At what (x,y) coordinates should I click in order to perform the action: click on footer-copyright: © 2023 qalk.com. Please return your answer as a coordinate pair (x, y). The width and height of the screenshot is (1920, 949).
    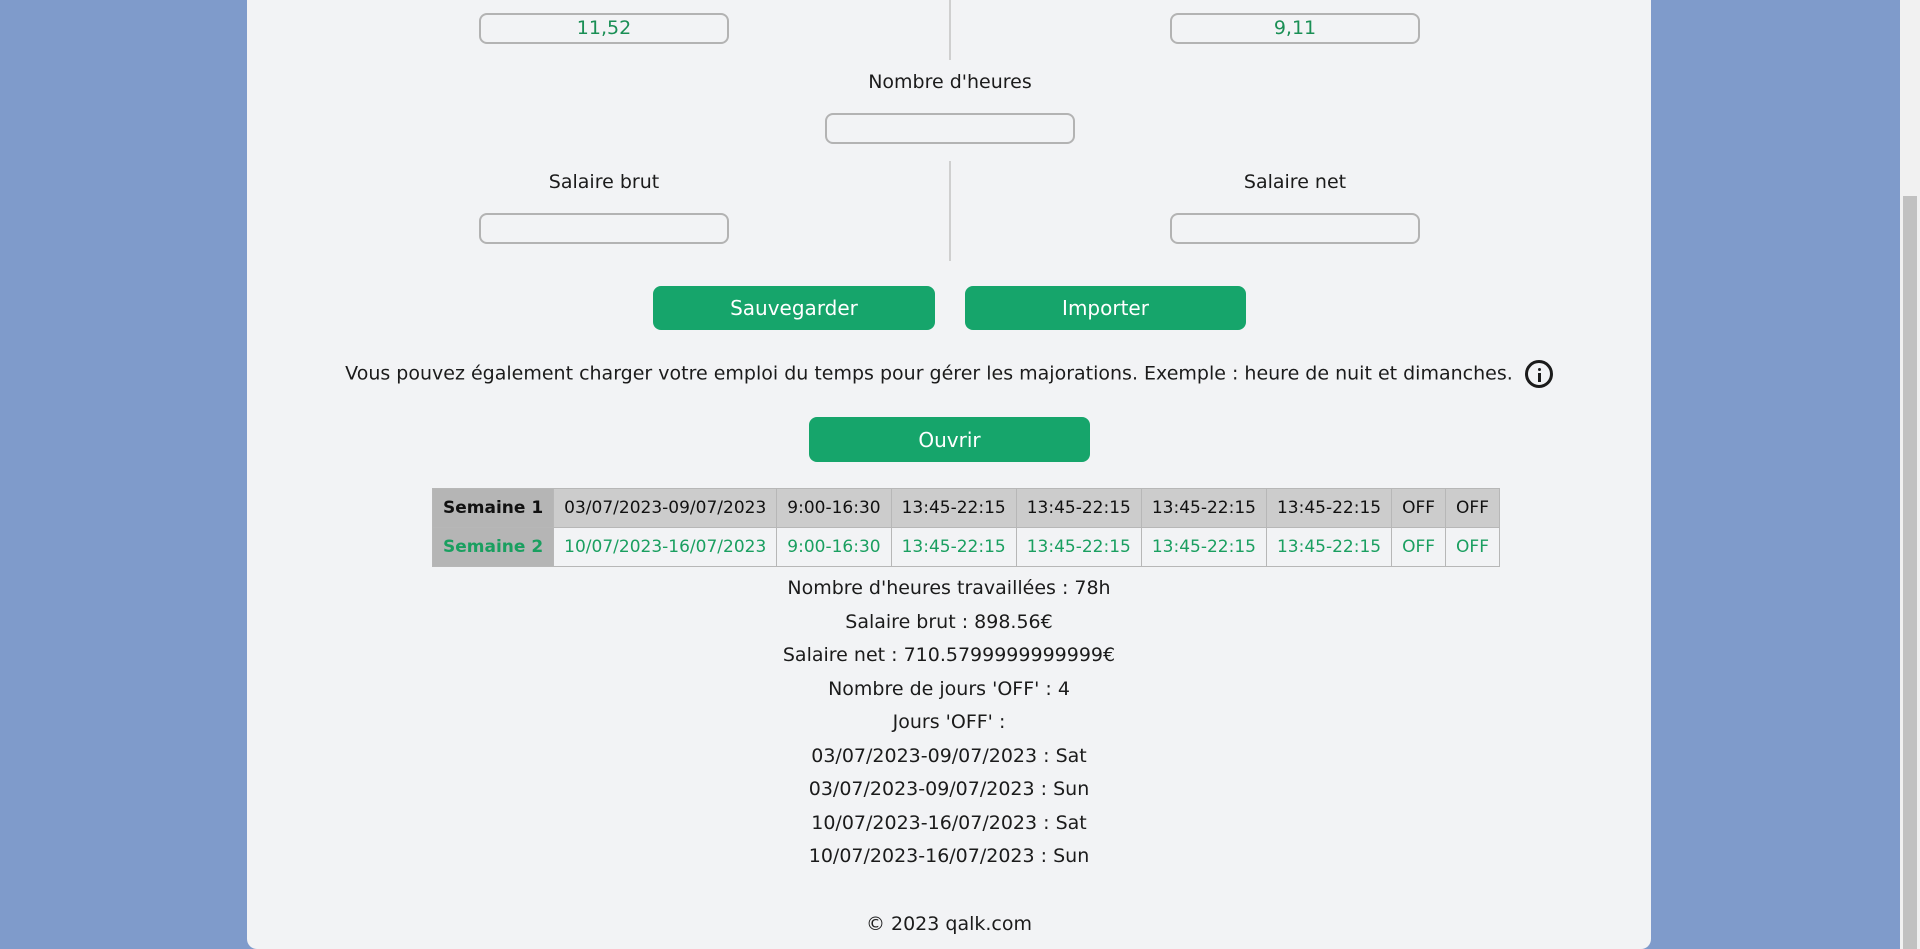
    Looking at the image, I should click on (949, 924).